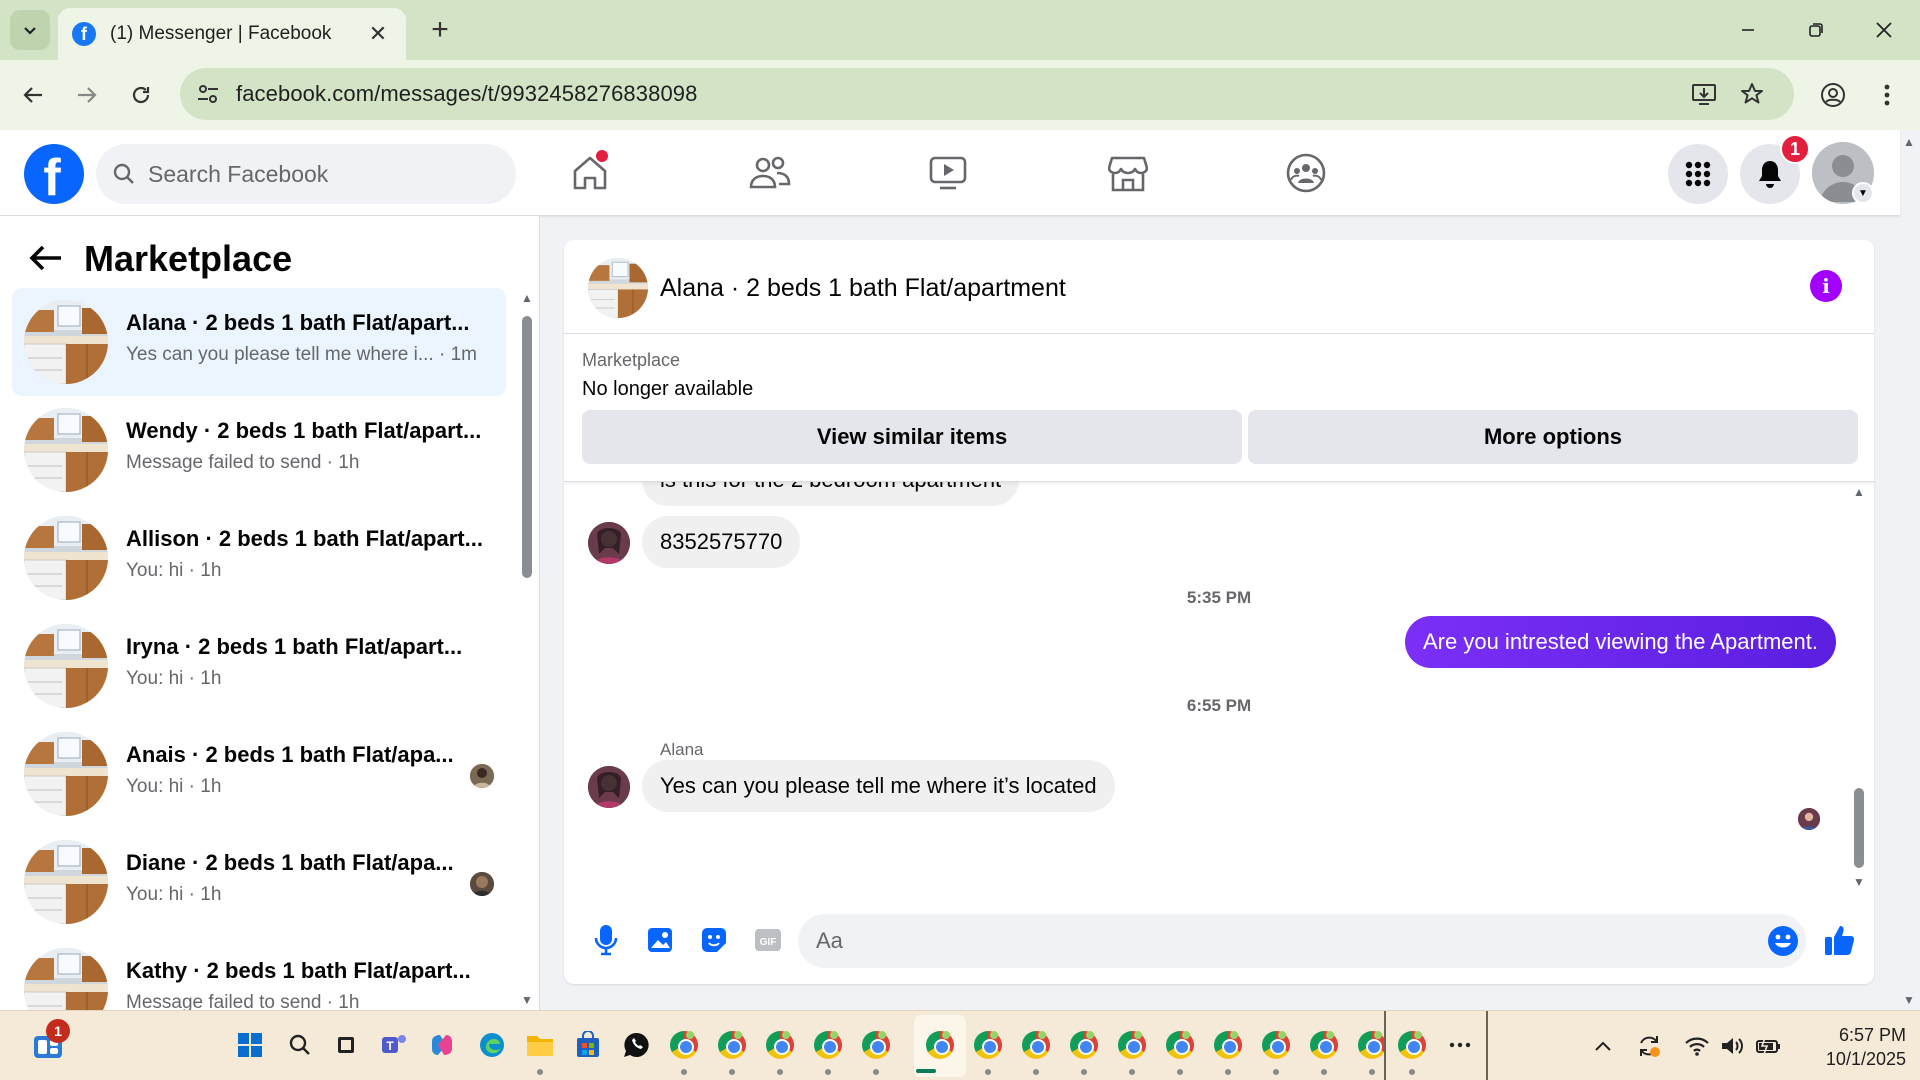 The height and width of the screenshot is (1080, 1920). What do you see at coordinates (1128, 173) in the screenshot?
I see `marketplace-nav-button` at bounding box center [1128, 173].